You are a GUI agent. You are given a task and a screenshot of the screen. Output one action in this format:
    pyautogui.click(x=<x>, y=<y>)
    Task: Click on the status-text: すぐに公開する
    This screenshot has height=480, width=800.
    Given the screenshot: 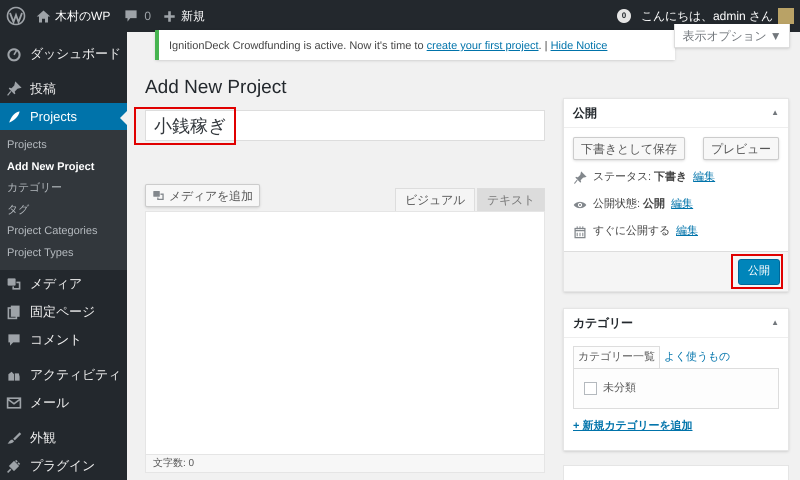 What is the action you would take?
    pyautogui.click(x=631, y=232)
    